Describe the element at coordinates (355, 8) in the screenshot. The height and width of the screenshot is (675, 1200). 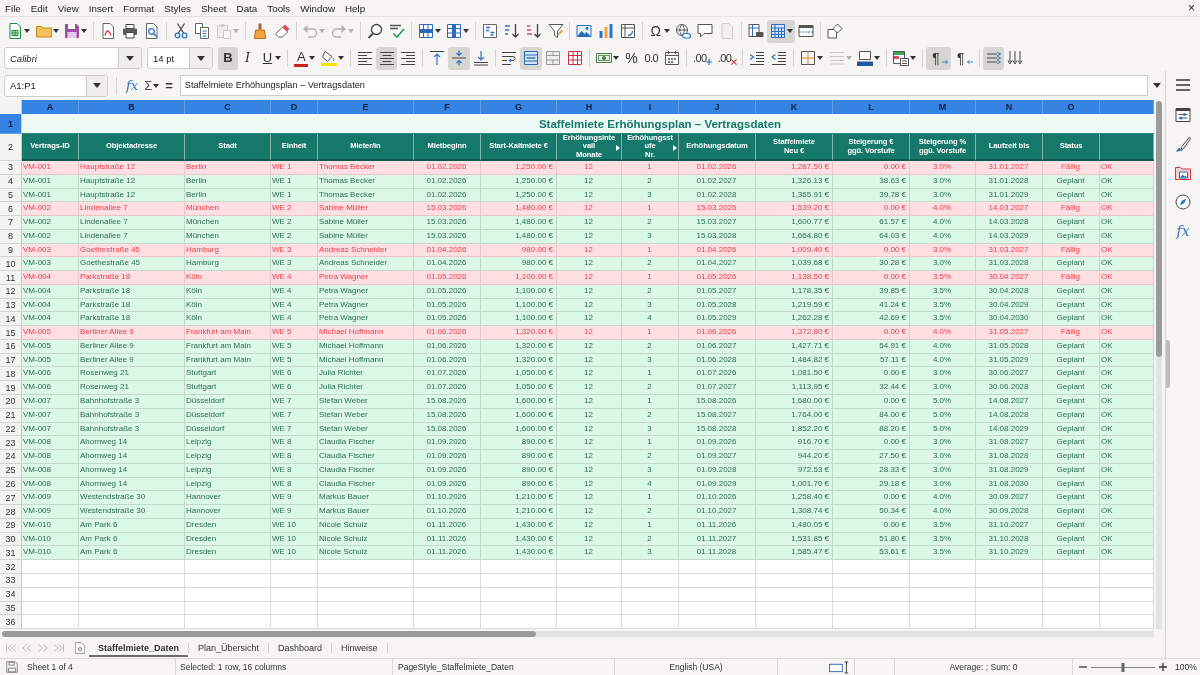
I see `menu-item: Help` at that location.